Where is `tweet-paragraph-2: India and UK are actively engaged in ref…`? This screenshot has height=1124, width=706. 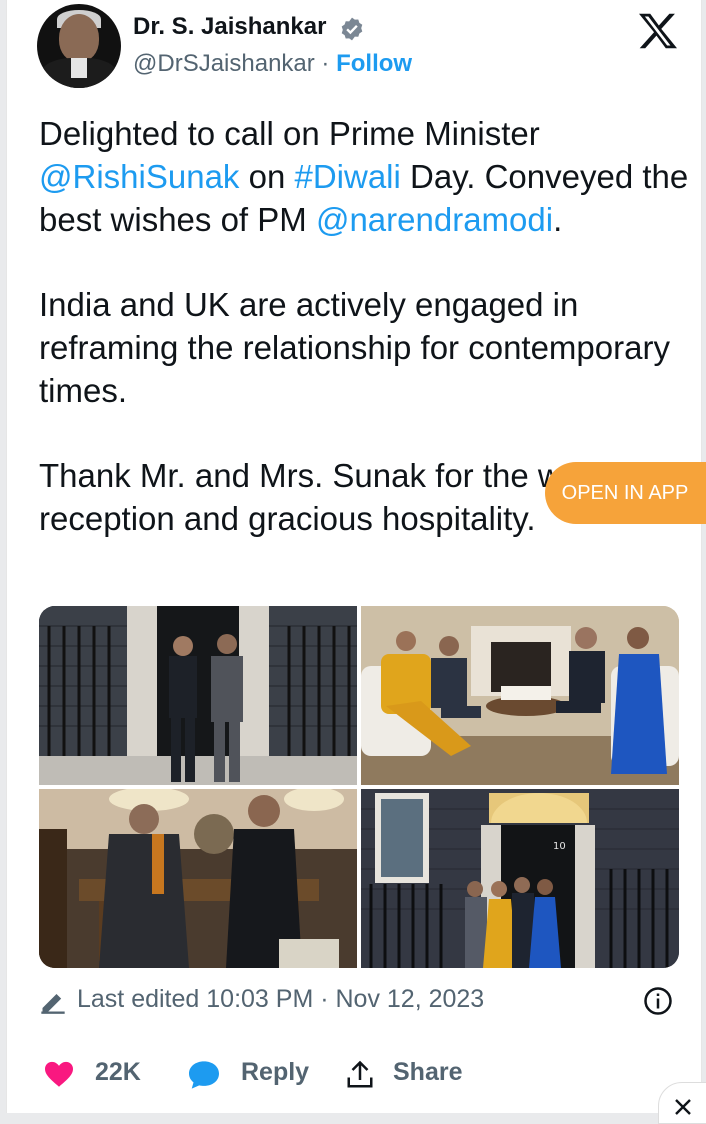
tweet-paragraph-2: India and UK are actively engaged in ref… is located at coordinates (354, 347).